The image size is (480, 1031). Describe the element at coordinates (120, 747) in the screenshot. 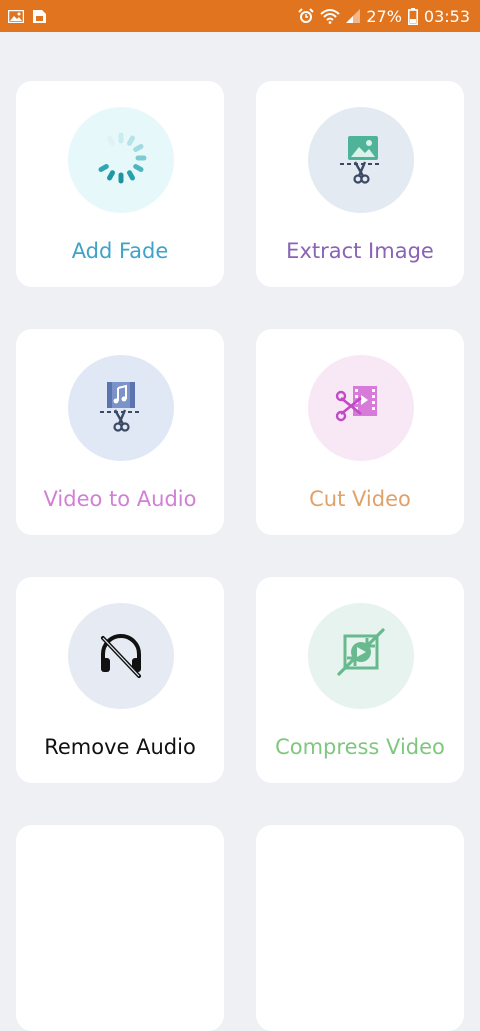

I see `tool-label-remove-audio: Remove Audio` at that location.